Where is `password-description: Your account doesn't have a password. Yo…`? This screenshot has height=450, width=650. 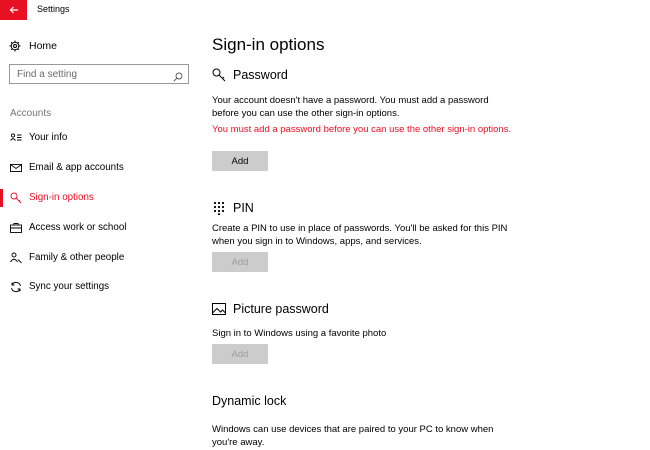
password-description: Your account doesn't have a password. Yo… is located at coordinates (350, 107).